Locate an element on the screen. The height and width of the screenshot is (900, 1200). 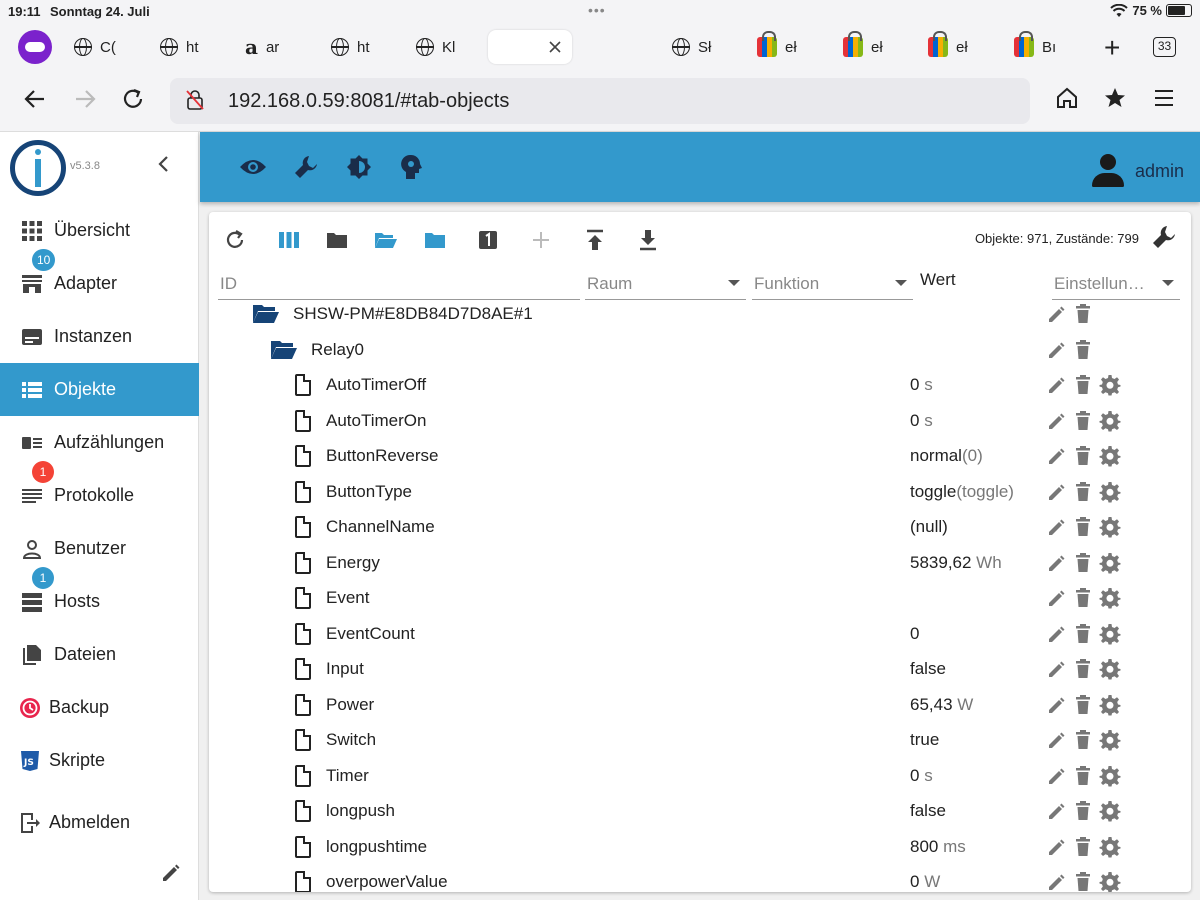
state-row: ButtonReverse normal(0) is located at coordinates (700, 456).